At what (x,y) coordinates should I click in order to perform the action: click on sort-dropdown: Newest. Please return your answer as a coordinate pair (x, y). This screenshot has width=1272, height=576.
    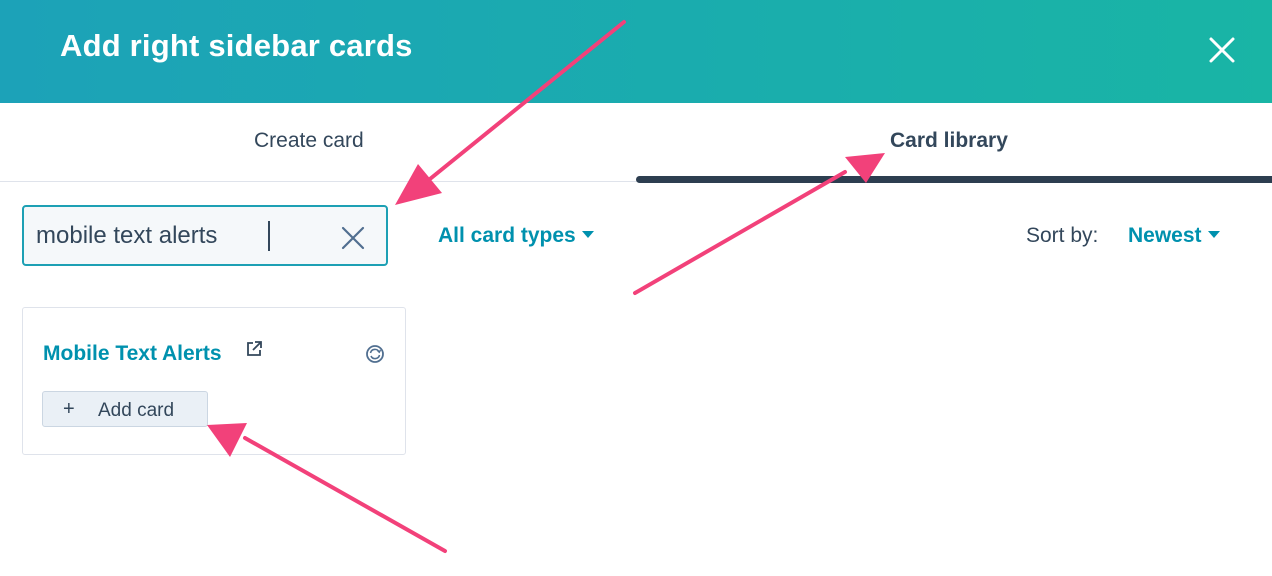
    Looking at the image, I should click on (1174, 236).